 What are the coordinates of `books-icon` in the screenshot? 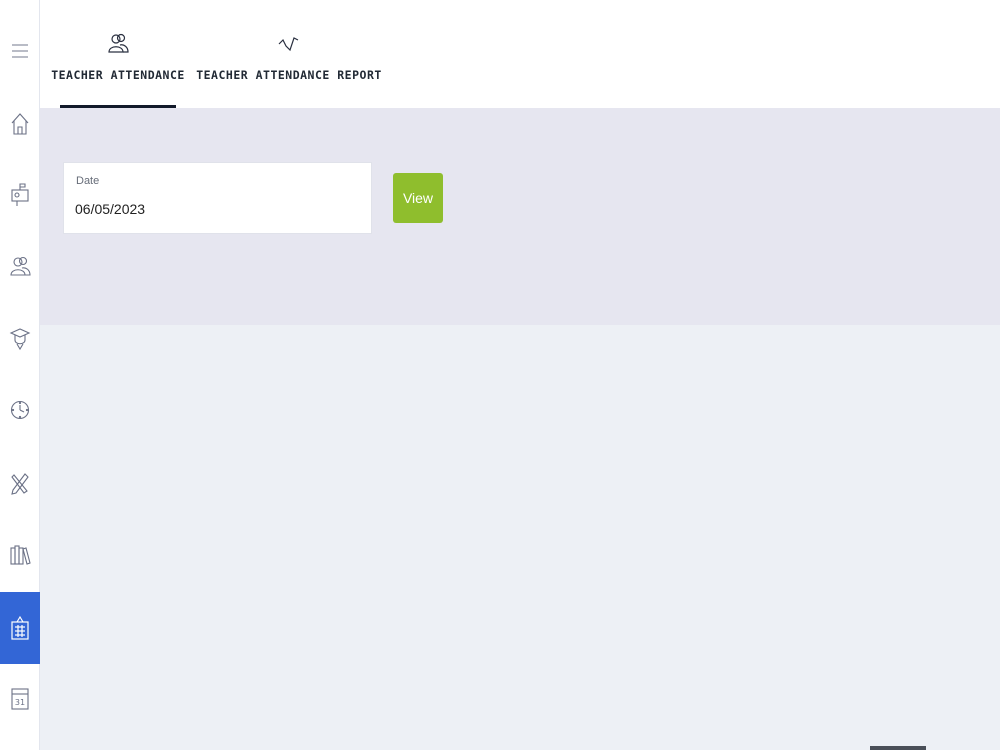 It's located at (20, 554).